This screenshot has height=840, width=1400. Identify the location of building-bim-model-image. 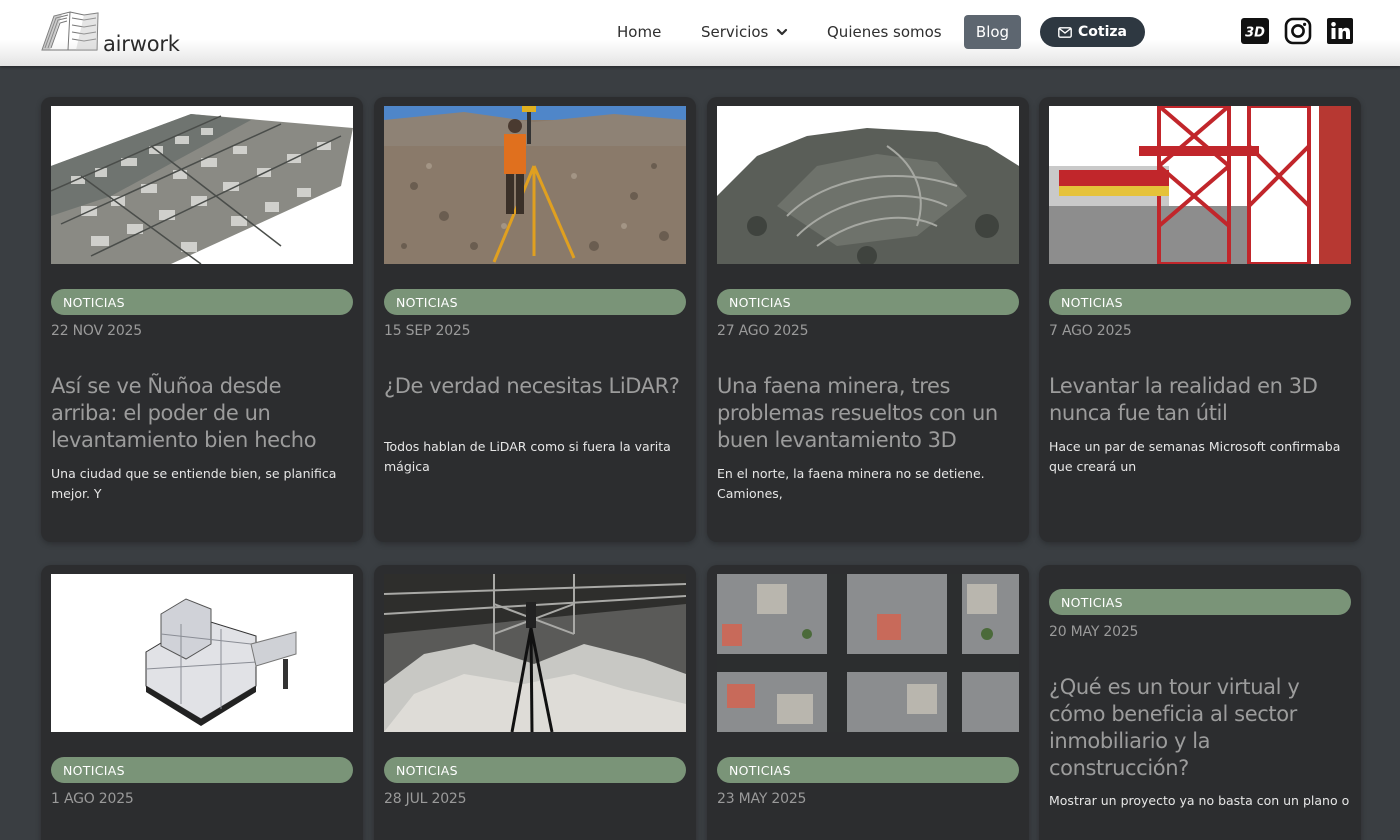
(202, 653).